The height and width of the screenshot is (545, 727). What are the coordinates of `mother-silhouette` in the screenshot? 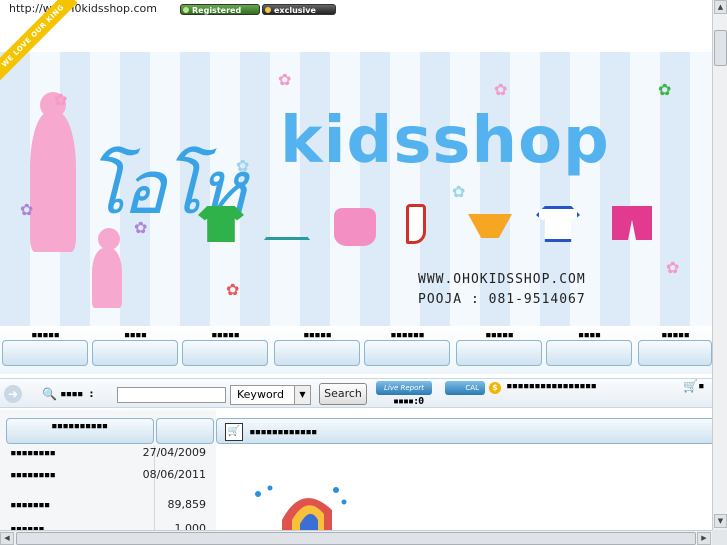 It's located at (53, 182).